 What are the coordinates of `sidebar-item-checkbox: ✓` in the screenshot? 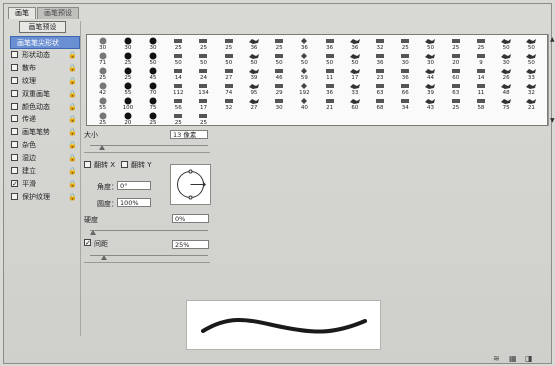 It's located at (14, 183).